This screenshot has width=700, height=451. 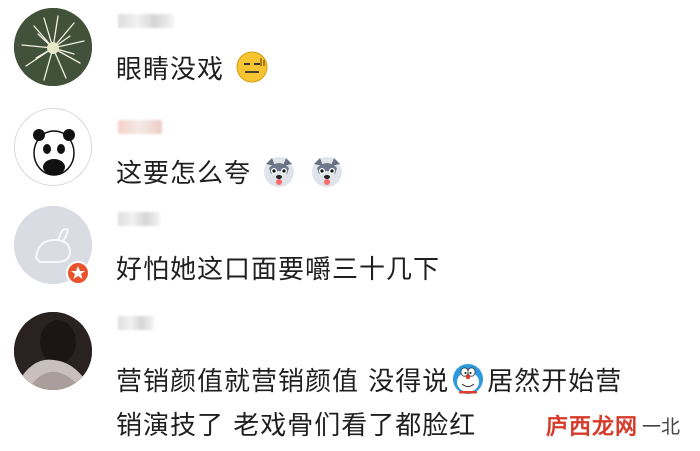 I want to click on comment-text: 眼睛没戏, so click(x=401, y=70).